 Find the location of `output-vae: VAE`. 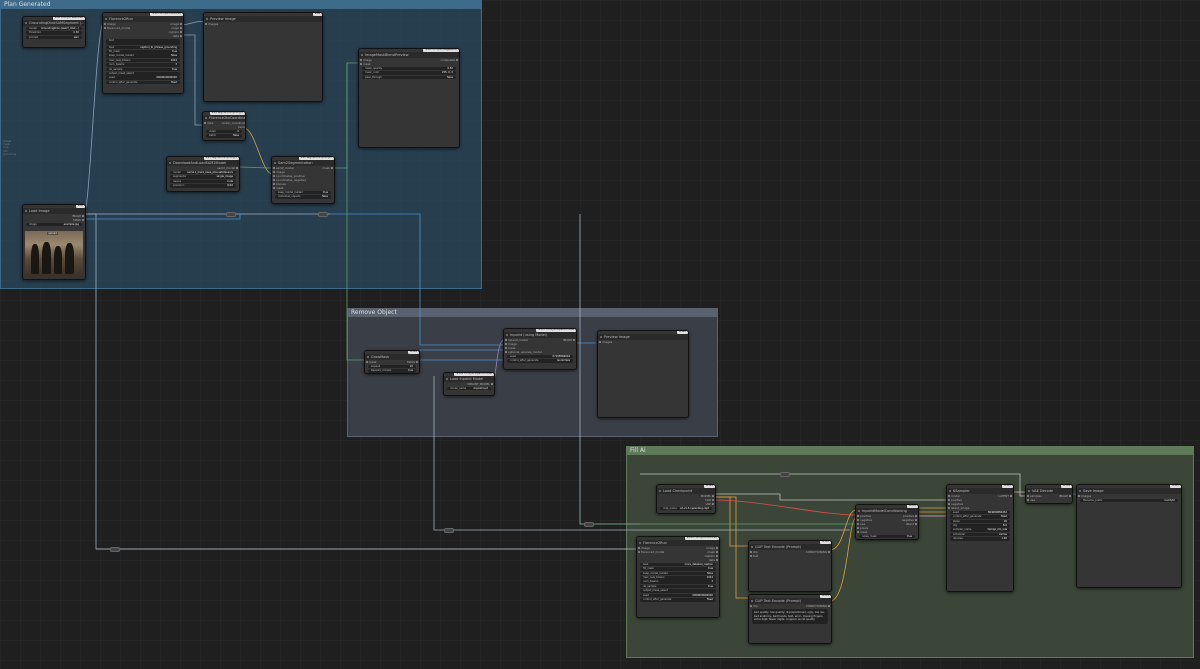

output-vae: VAE is located at coordinates (686, 504).